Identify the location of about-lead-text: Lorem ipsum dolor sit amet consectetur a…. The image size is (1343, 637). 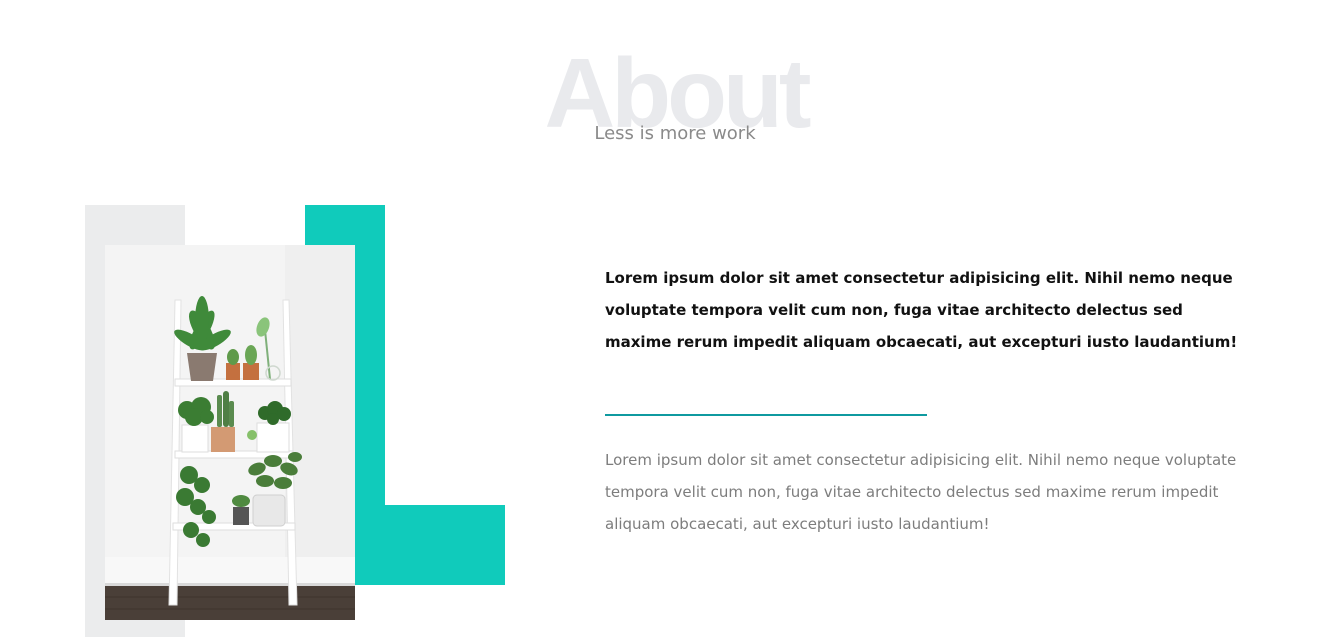
(921, 310).